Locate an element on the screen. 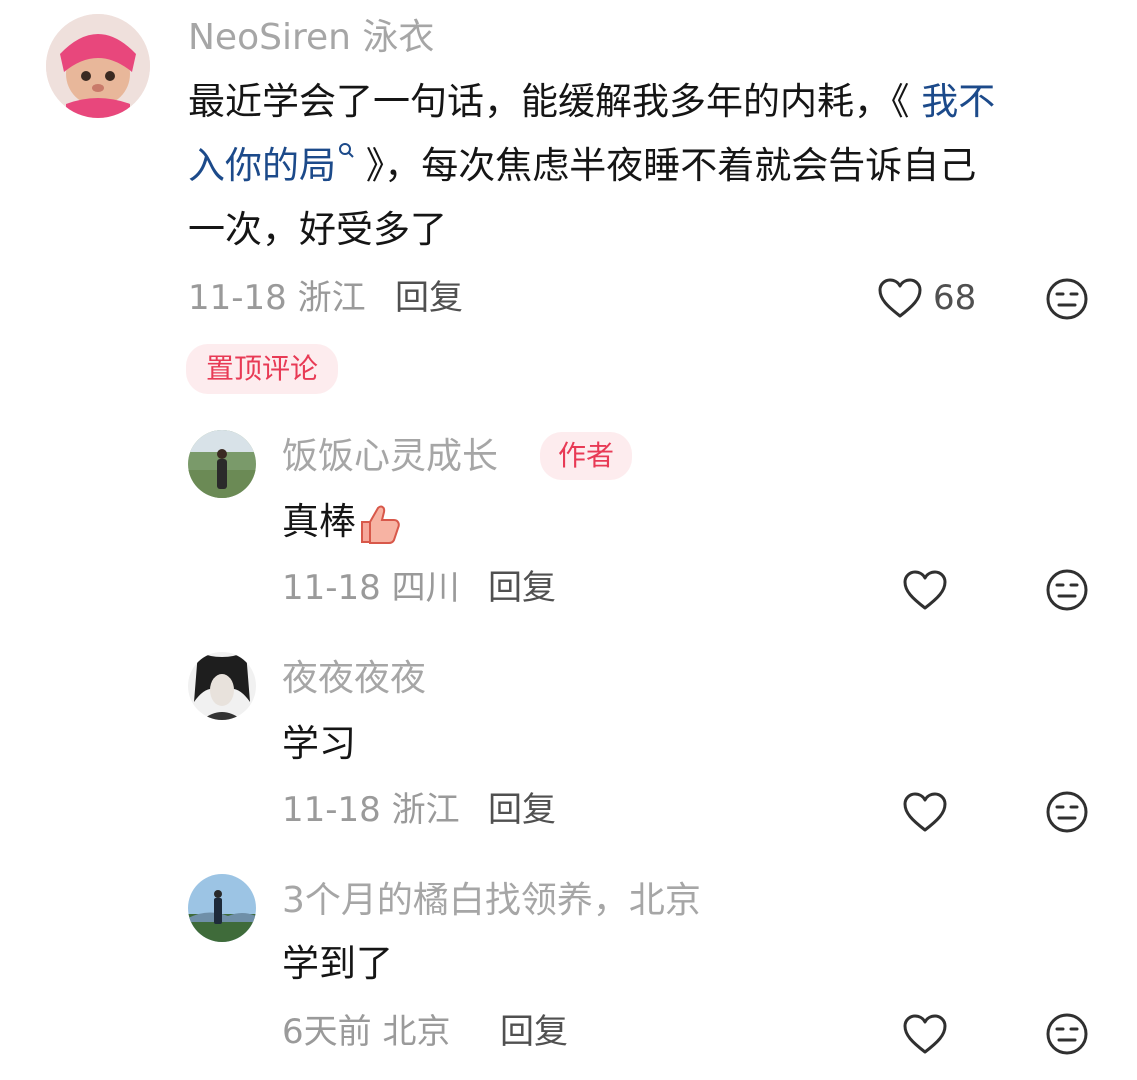  search-mini-icon is located at coordinates (345, 152).